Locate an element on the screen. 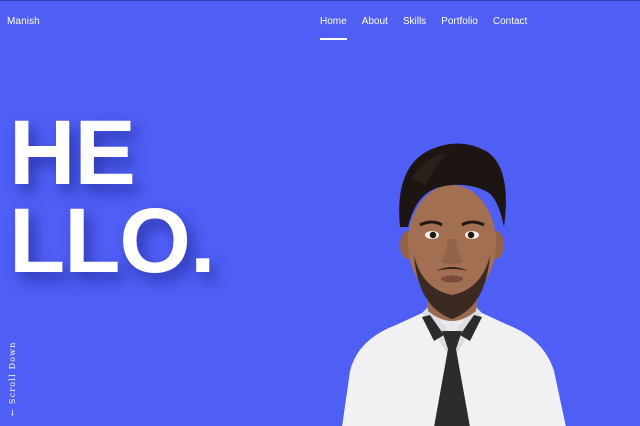  scroll-down-link: ← Scroll Down is located at coordinates (13, 378).